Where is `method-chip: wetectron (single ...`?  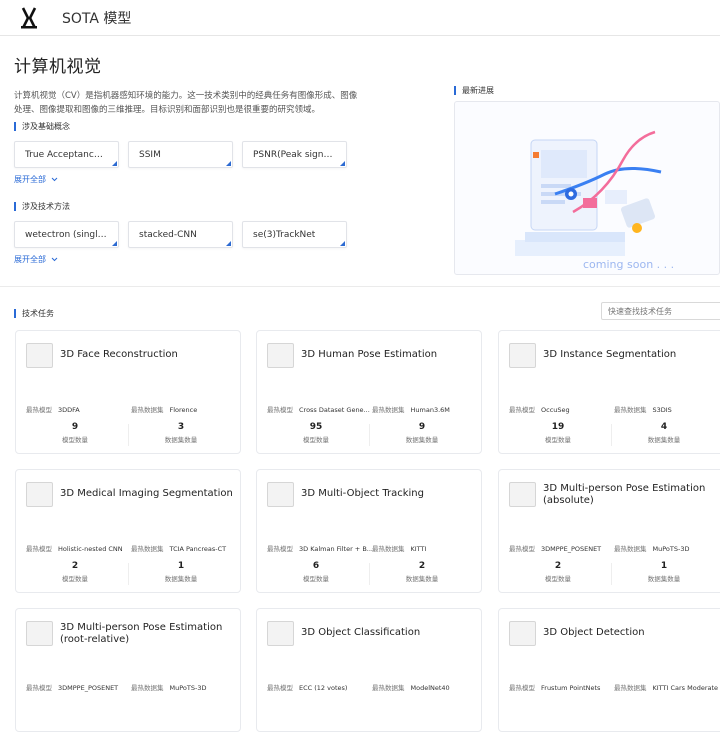
method-chip: wetectron (single ... is located at coordinates (66, 234).